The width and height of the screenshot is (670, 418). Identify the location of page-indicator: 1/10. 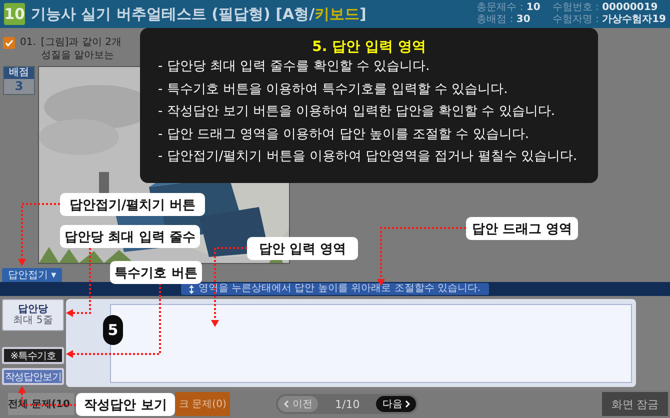
(347, 404).